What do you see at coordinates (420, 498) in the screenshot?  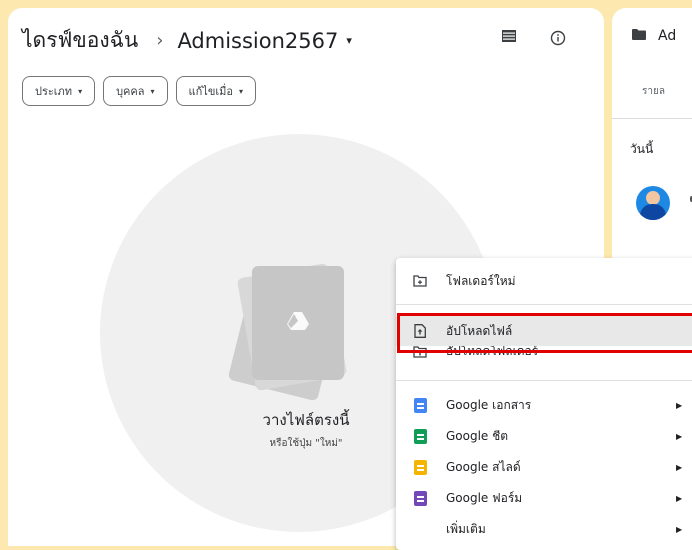 I see `google-forms-icon` at bounding box center [420, 498].